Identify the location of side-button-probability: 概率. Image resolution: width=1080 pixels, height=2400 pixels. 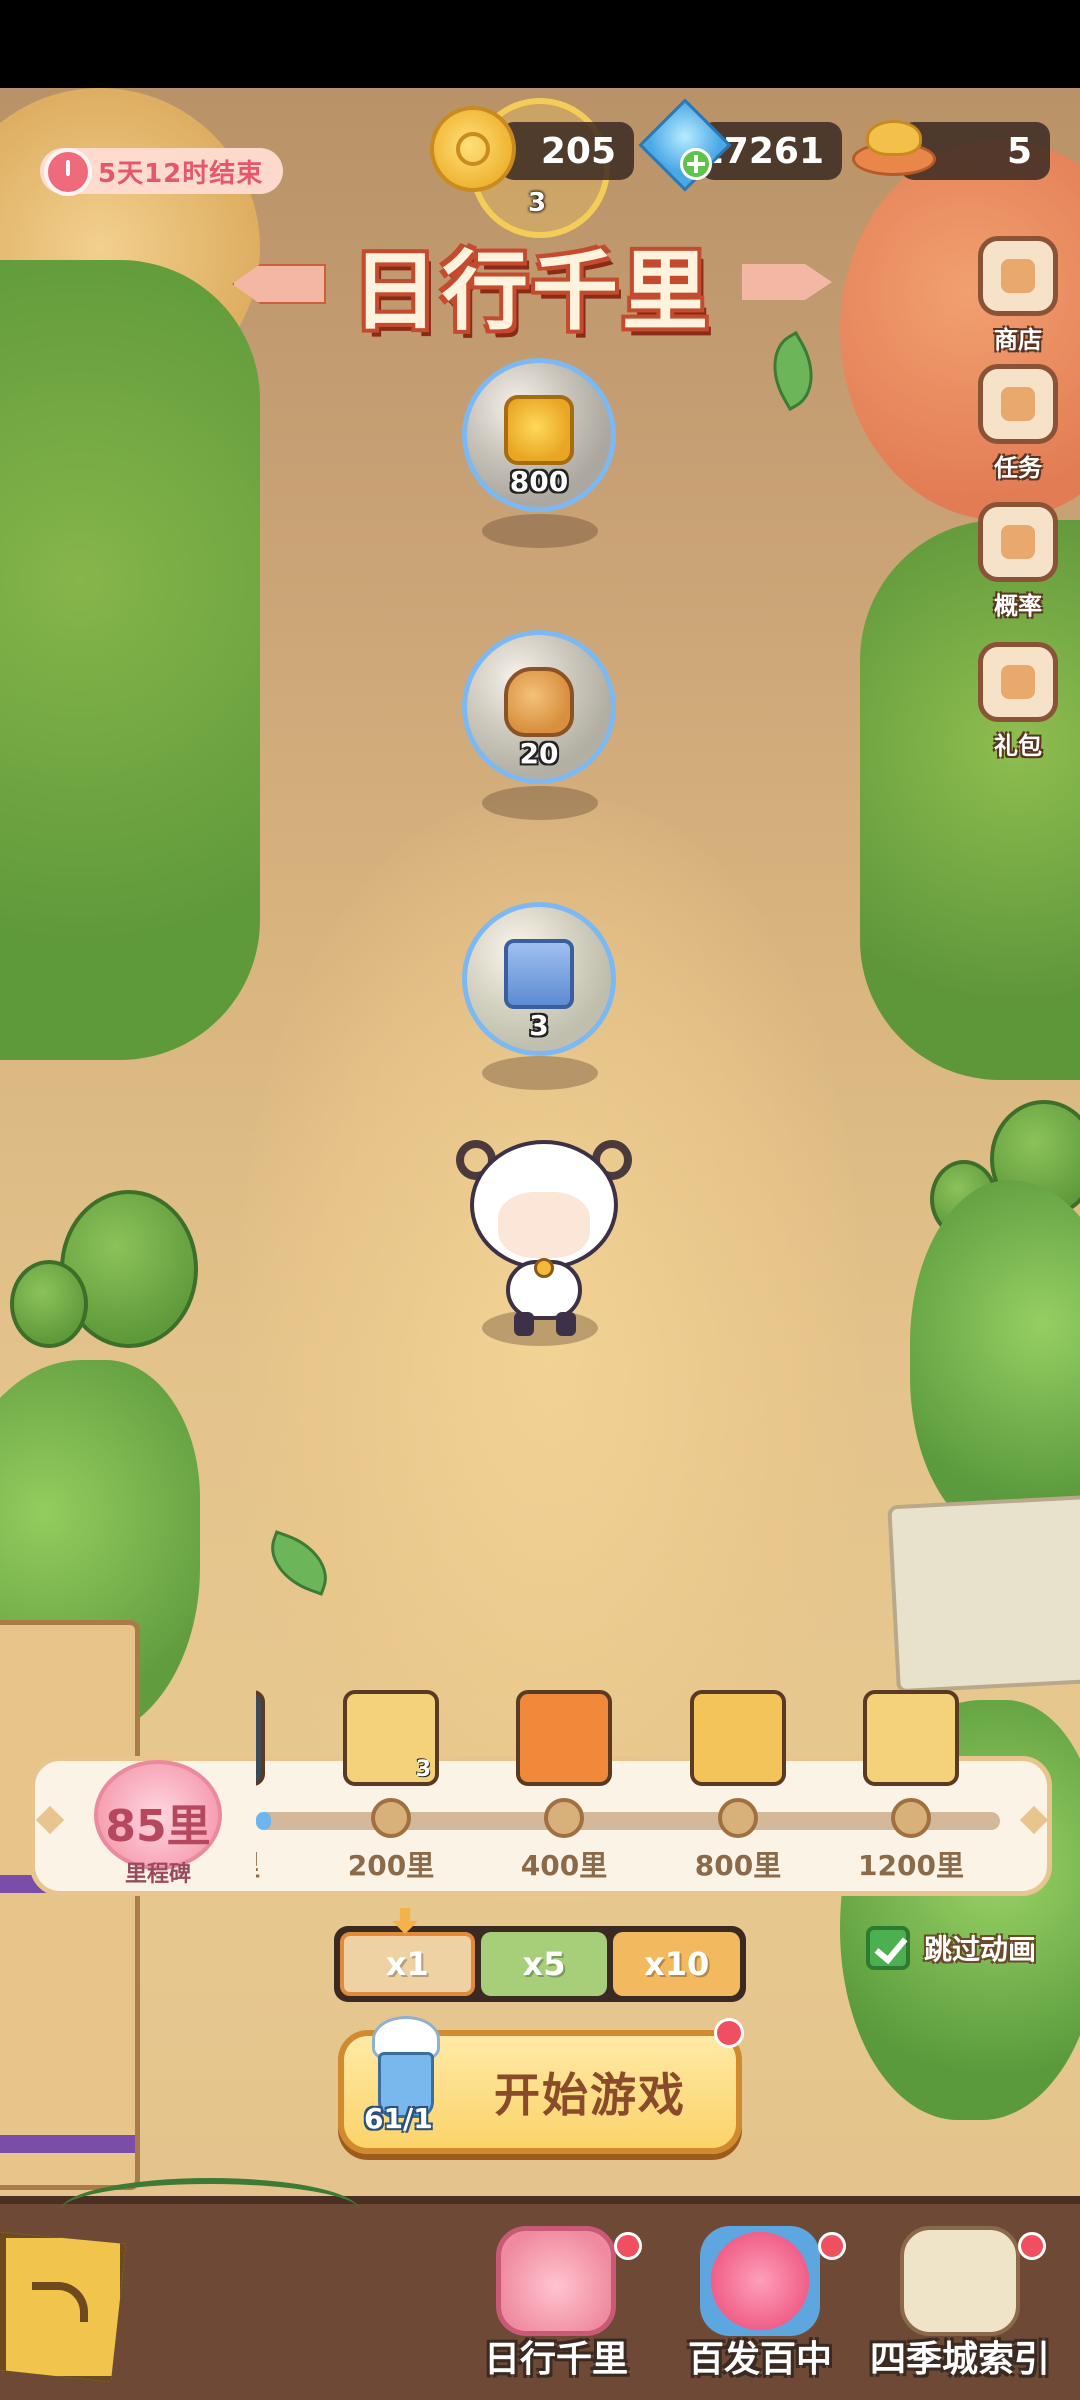
(1018, 561).